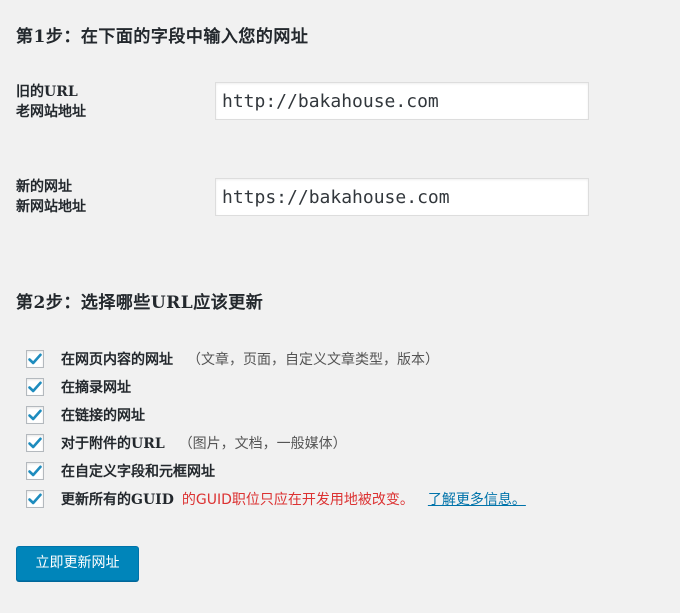 Image resolution: width=680 pixels, height=613 pixels. Describe the element at coordinates (103, 416) in the screenshot. I see `link-urls-label: 在链接的网址` at that location.